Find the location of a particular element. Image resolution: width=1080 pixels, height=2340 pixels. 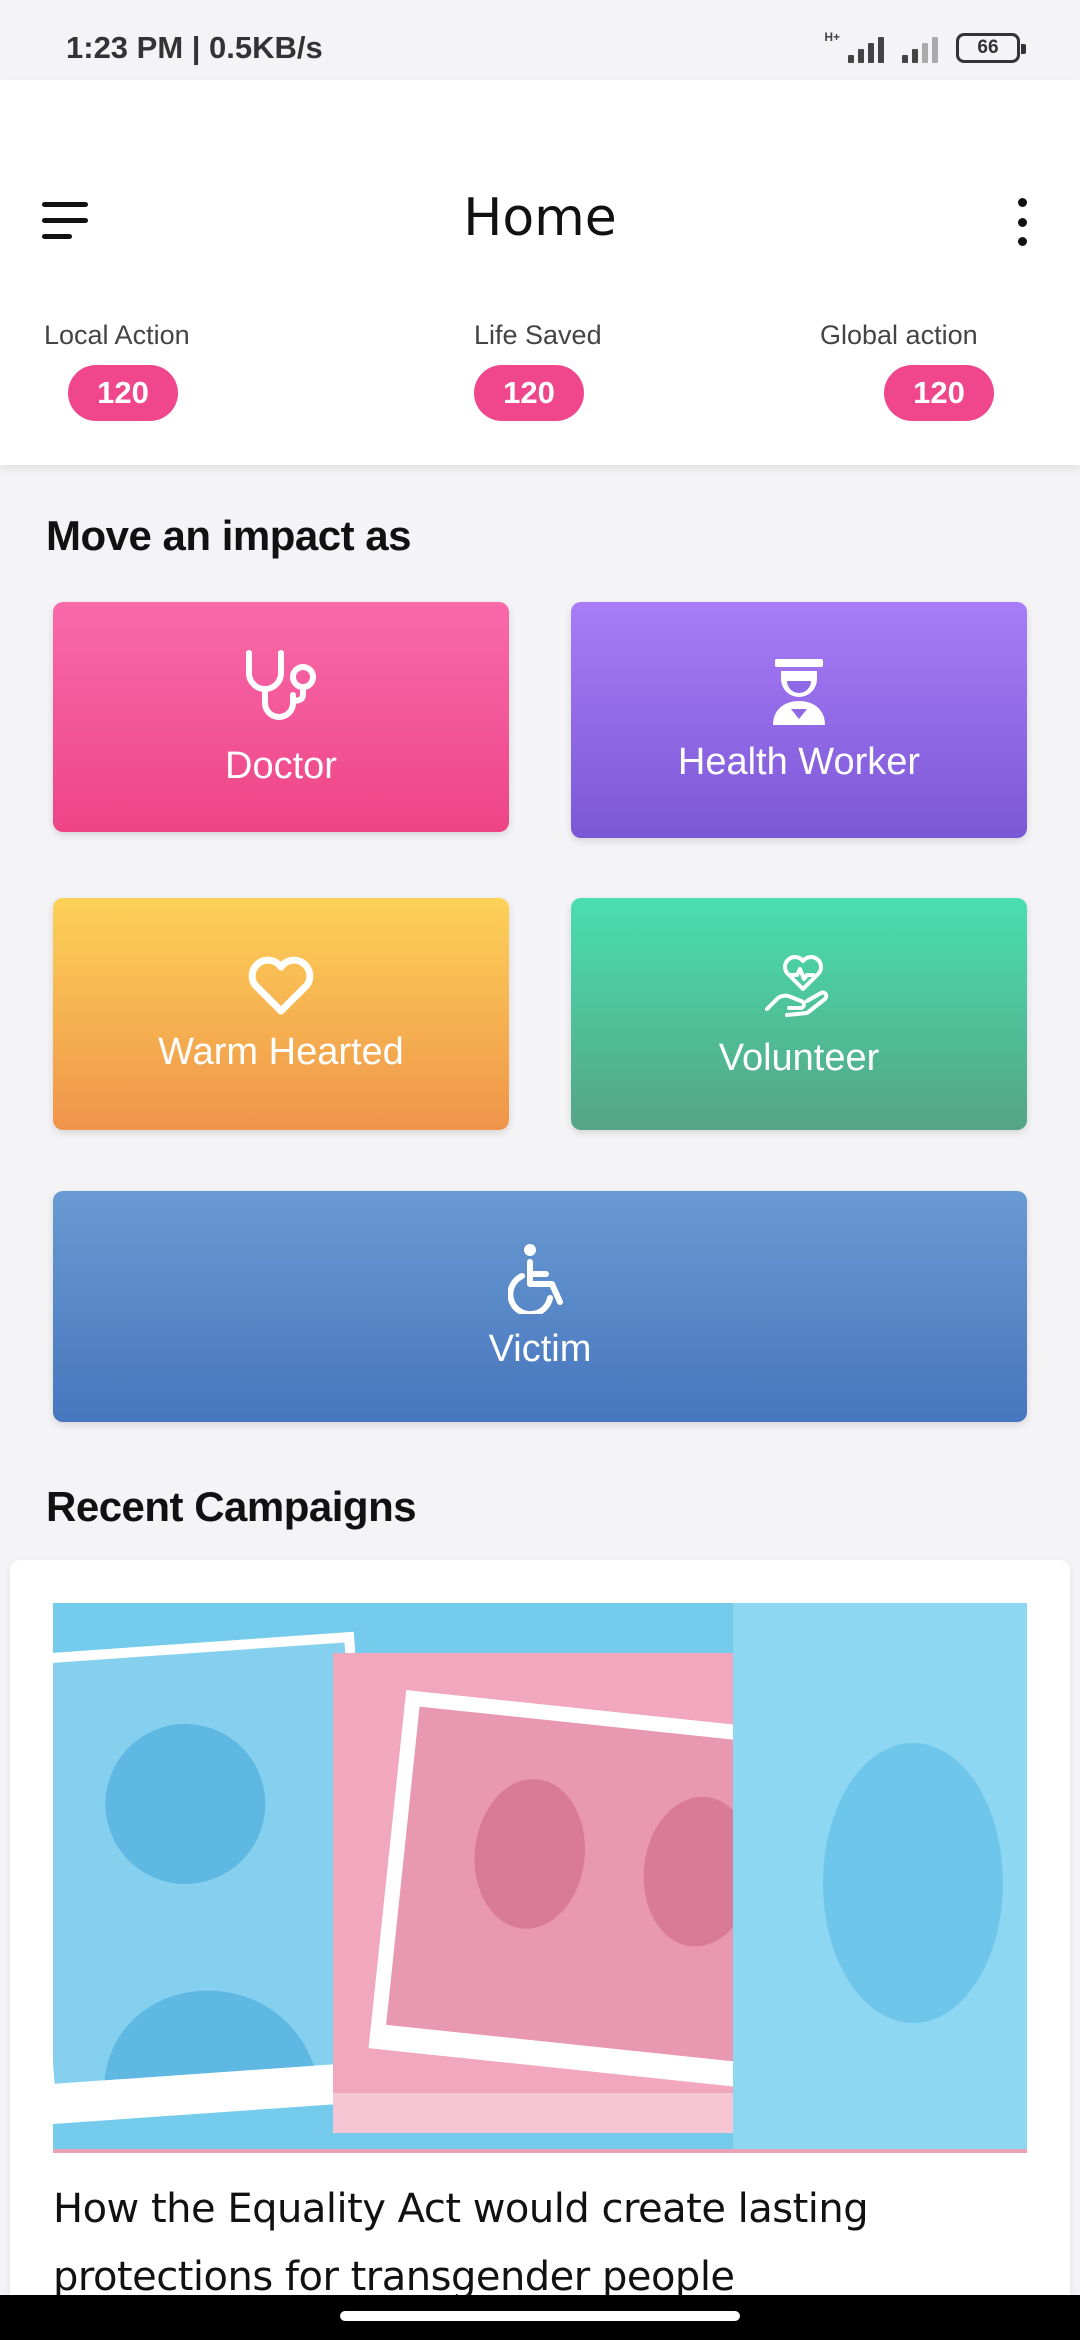

navigation-bar is located at coordinates (540, 2317).